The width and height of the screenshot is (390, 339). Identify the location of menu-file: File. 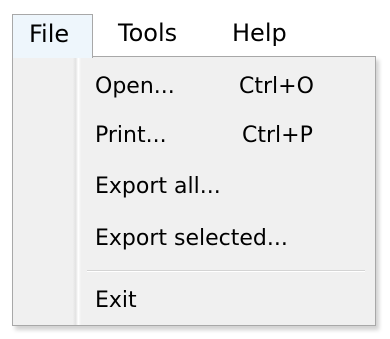
(52, 36).